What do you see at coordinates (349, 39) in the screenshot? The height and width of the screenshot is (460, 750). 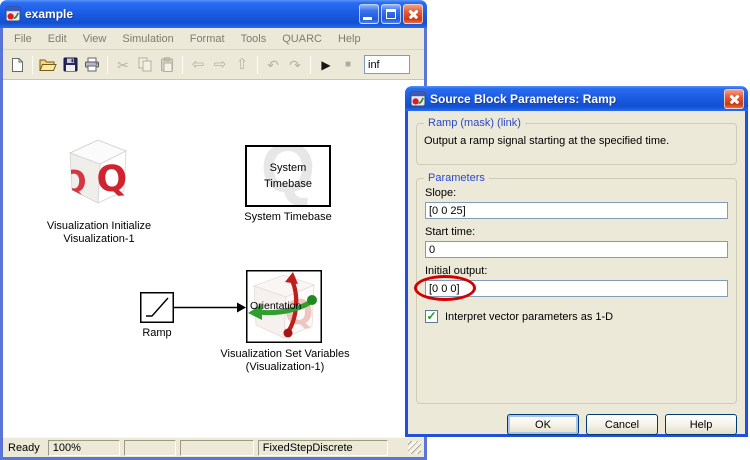 I see `menu-help: Help` at bounding box center [349, 39].